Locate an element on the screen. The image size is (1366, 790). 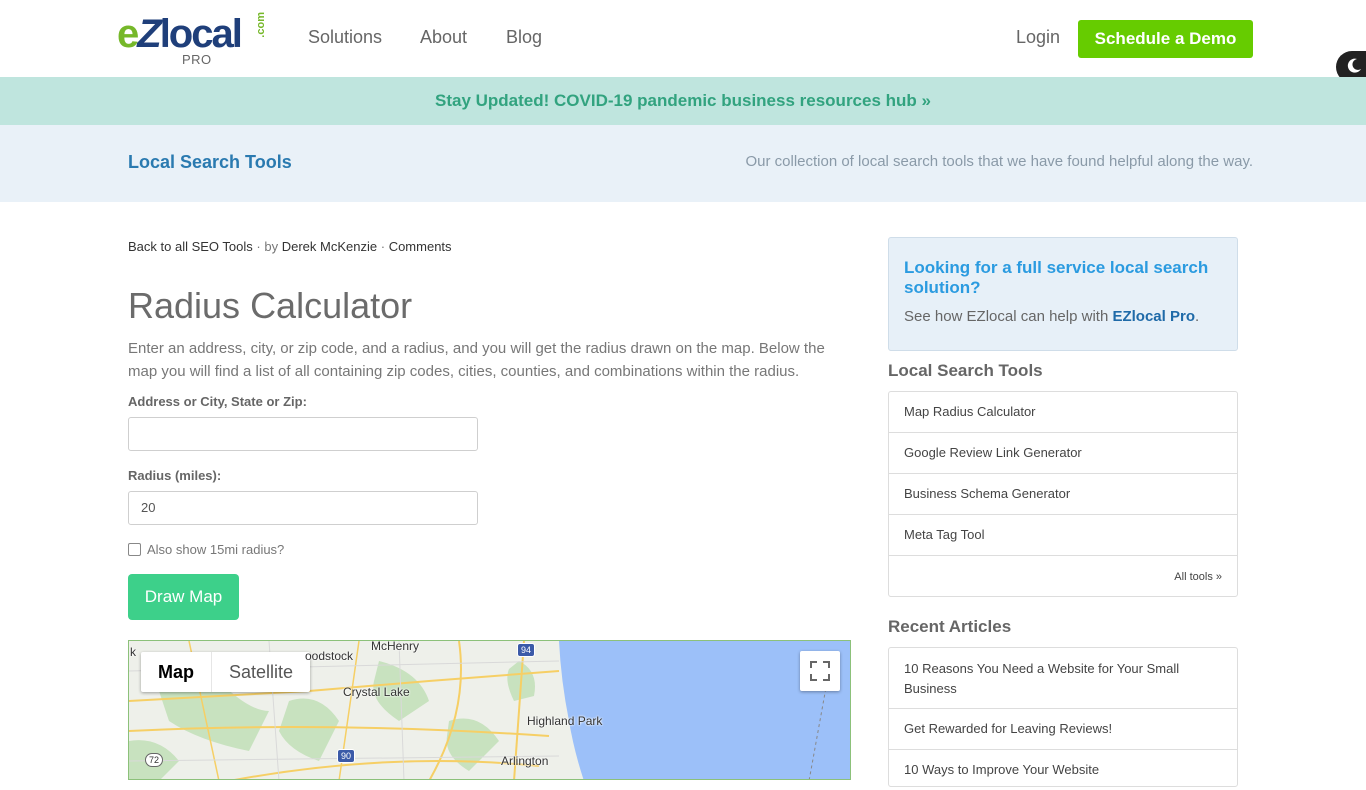
show-15mi-row: Also show 15mi radius? is located at coordinates (206, 549).